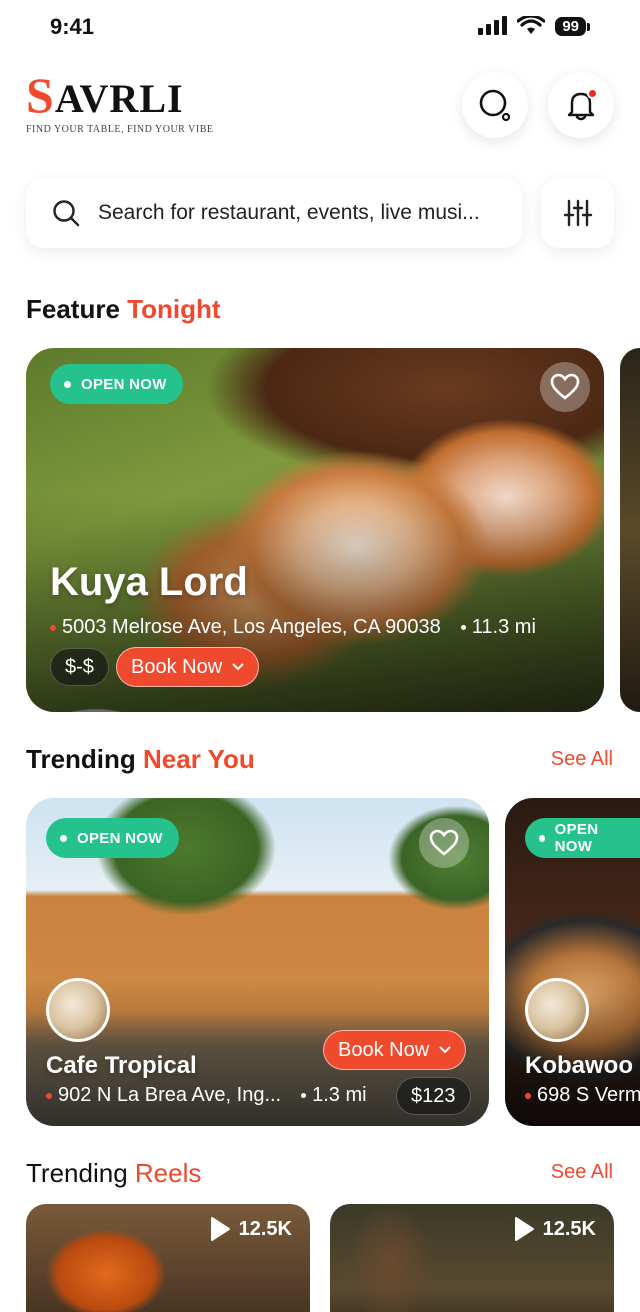  I want to click on search-bar, so click(274, 213).